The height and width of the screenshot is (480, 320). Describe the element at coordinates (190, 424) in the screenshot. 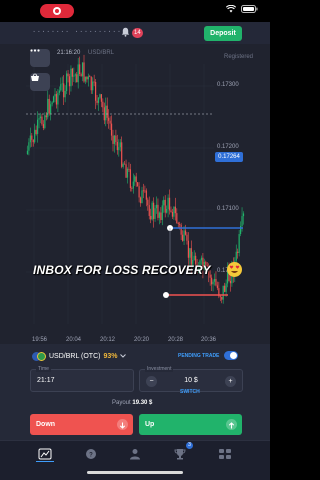

I see `up-button: Up` at that location.